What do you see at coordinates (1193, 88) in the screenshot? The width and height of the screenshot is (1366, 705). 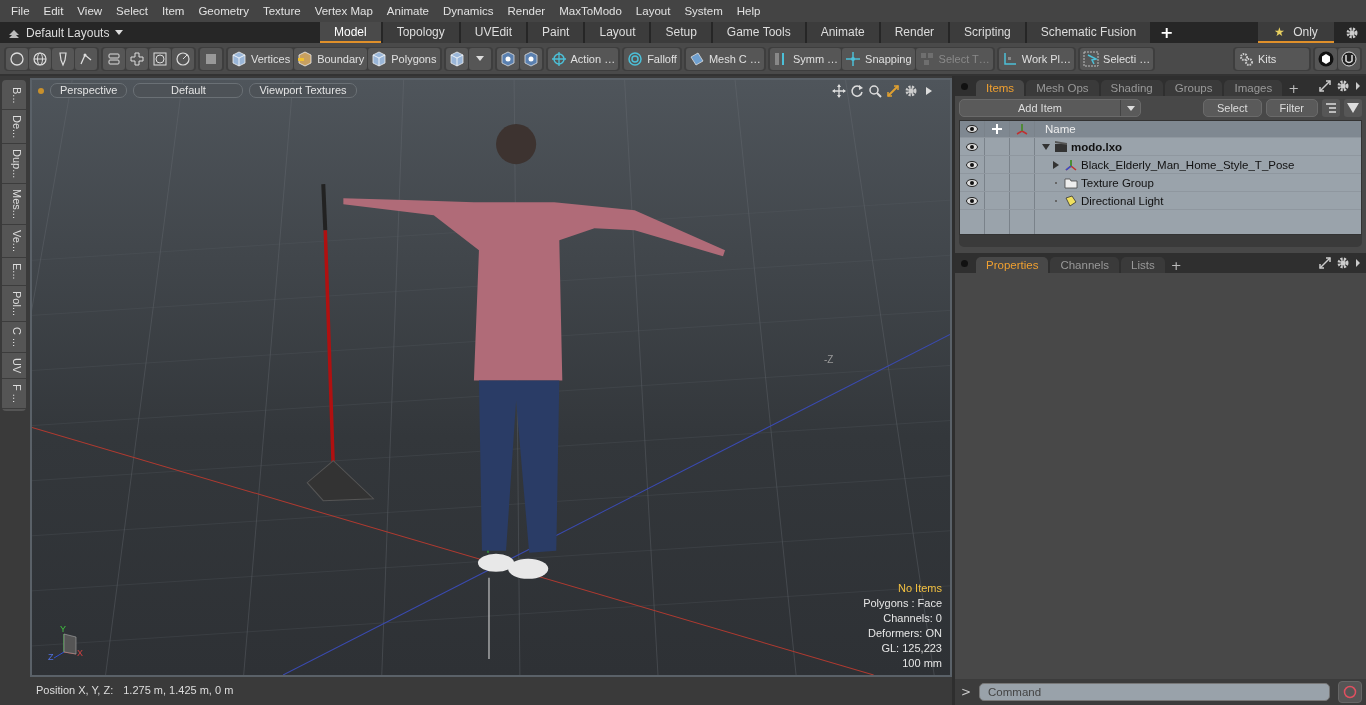 I see `panel-tab: Groups` at bounding box center [1193, 88].